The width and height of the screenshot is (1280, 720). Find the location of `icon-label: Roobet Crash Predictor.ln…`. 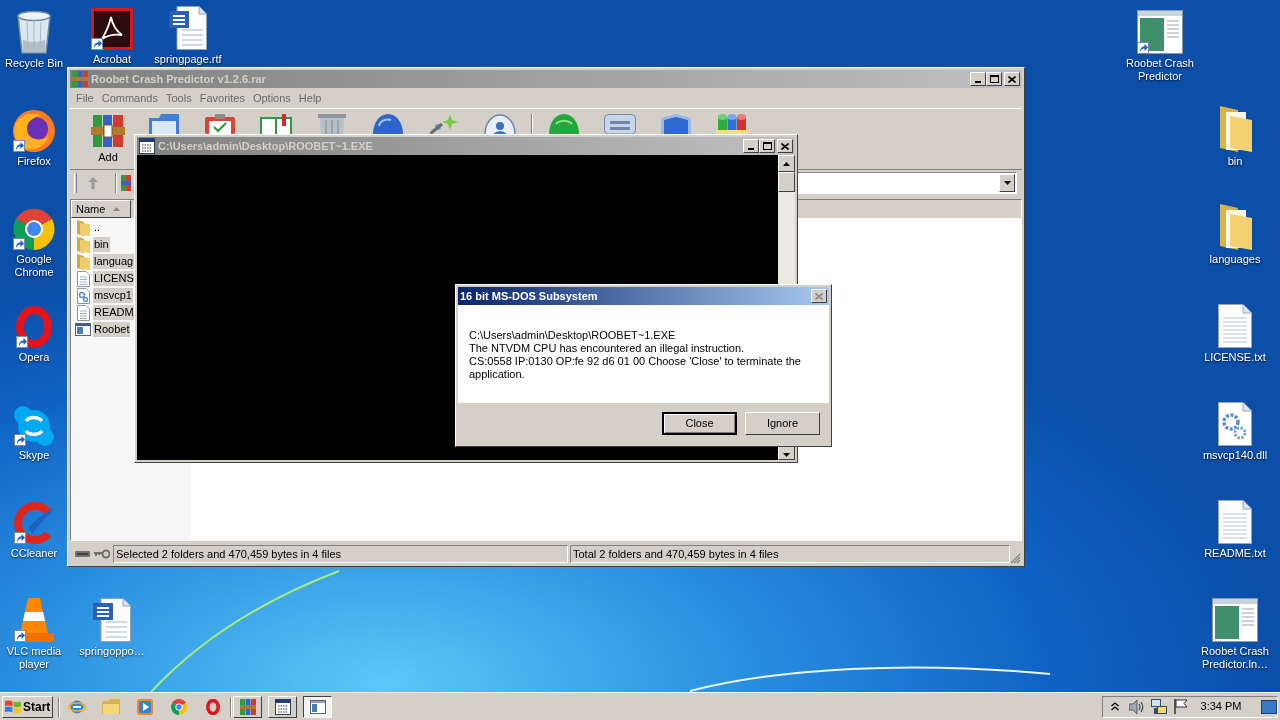

icon-label: Roobet Crash Predictor.ln… is located at coordinates (1235, 658).